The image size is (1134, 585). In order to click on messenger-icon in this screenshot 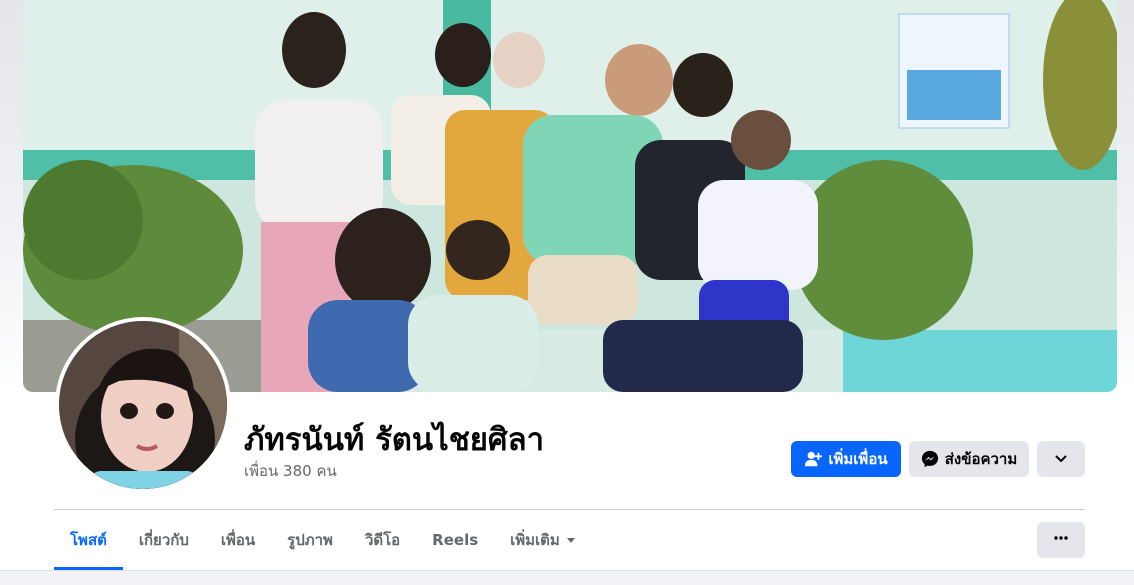, I will do `click(930, 459)`.